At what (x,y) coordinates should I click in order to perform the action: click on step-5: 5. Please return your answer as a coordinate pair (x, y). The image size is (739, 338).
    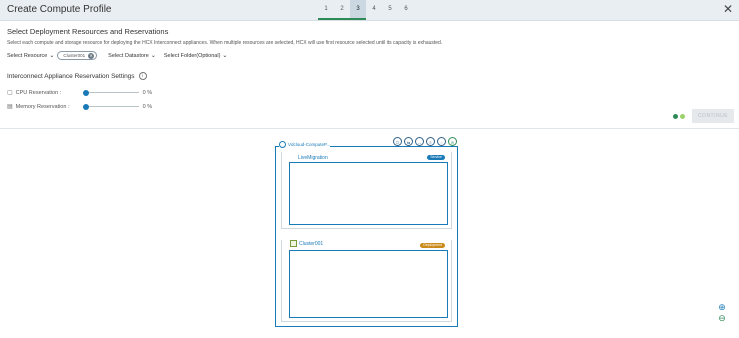
    Looking at the image, I should click on (390, 10).